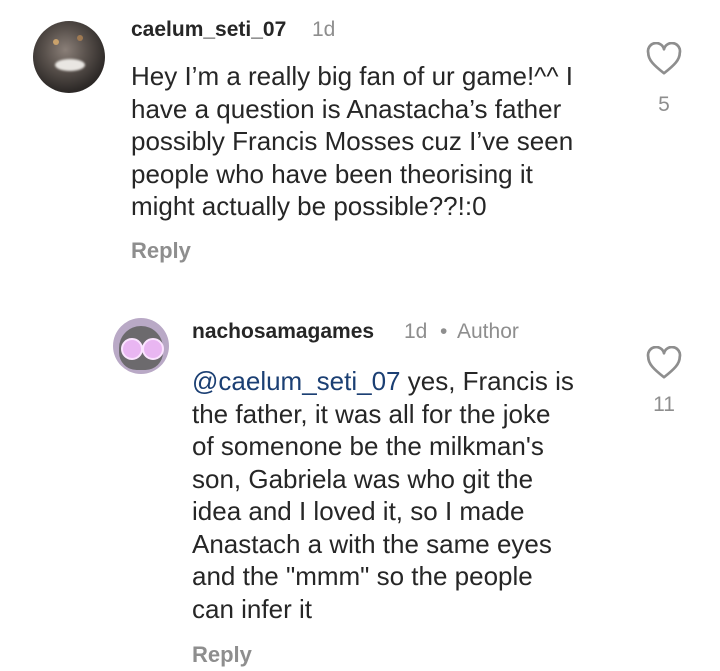  I want to click on like-count: 5, so click(664, 104).